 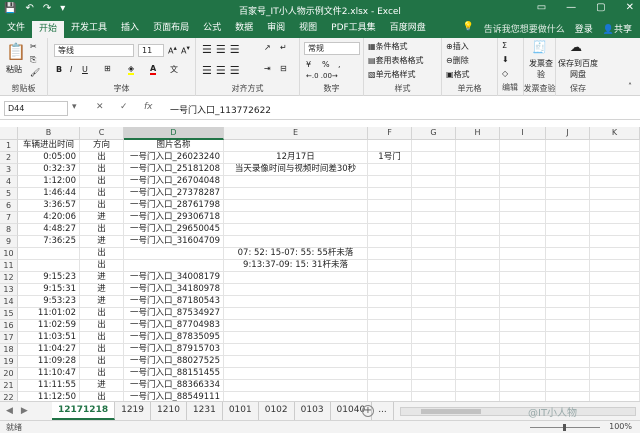 What do you see at coordinates (615, 362) in the screenshot?
I see `cell-k19` at bounding box center [615, 362].